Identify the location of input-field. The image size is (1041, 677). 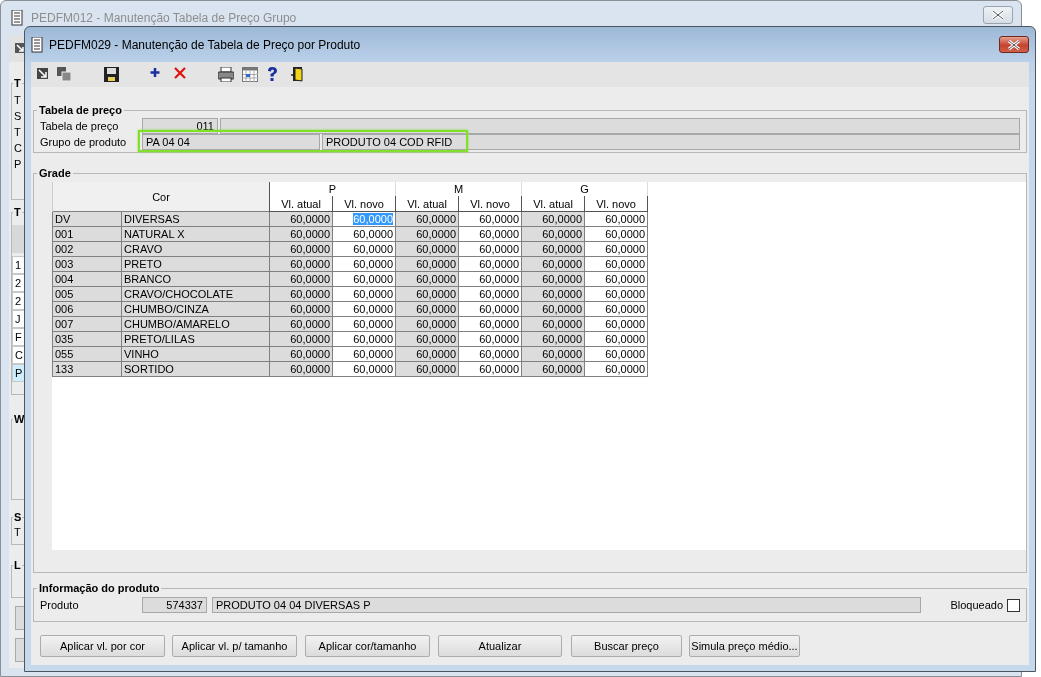
(620, 126).